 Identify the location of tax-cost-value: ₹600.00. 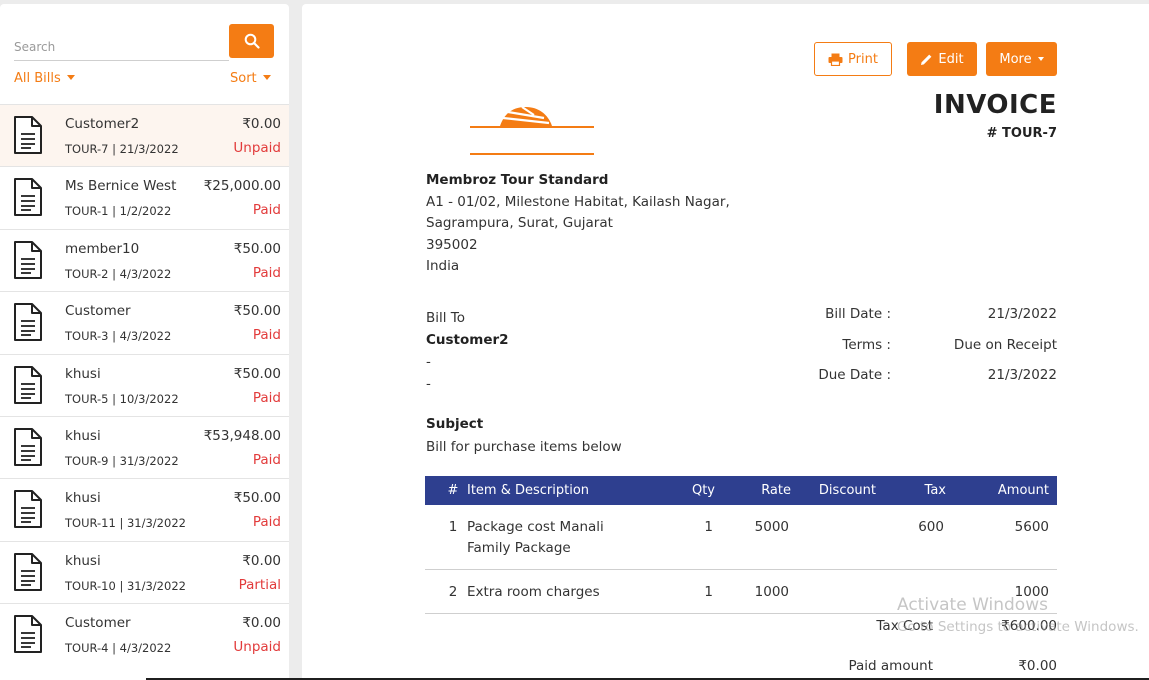
(1029, 626).